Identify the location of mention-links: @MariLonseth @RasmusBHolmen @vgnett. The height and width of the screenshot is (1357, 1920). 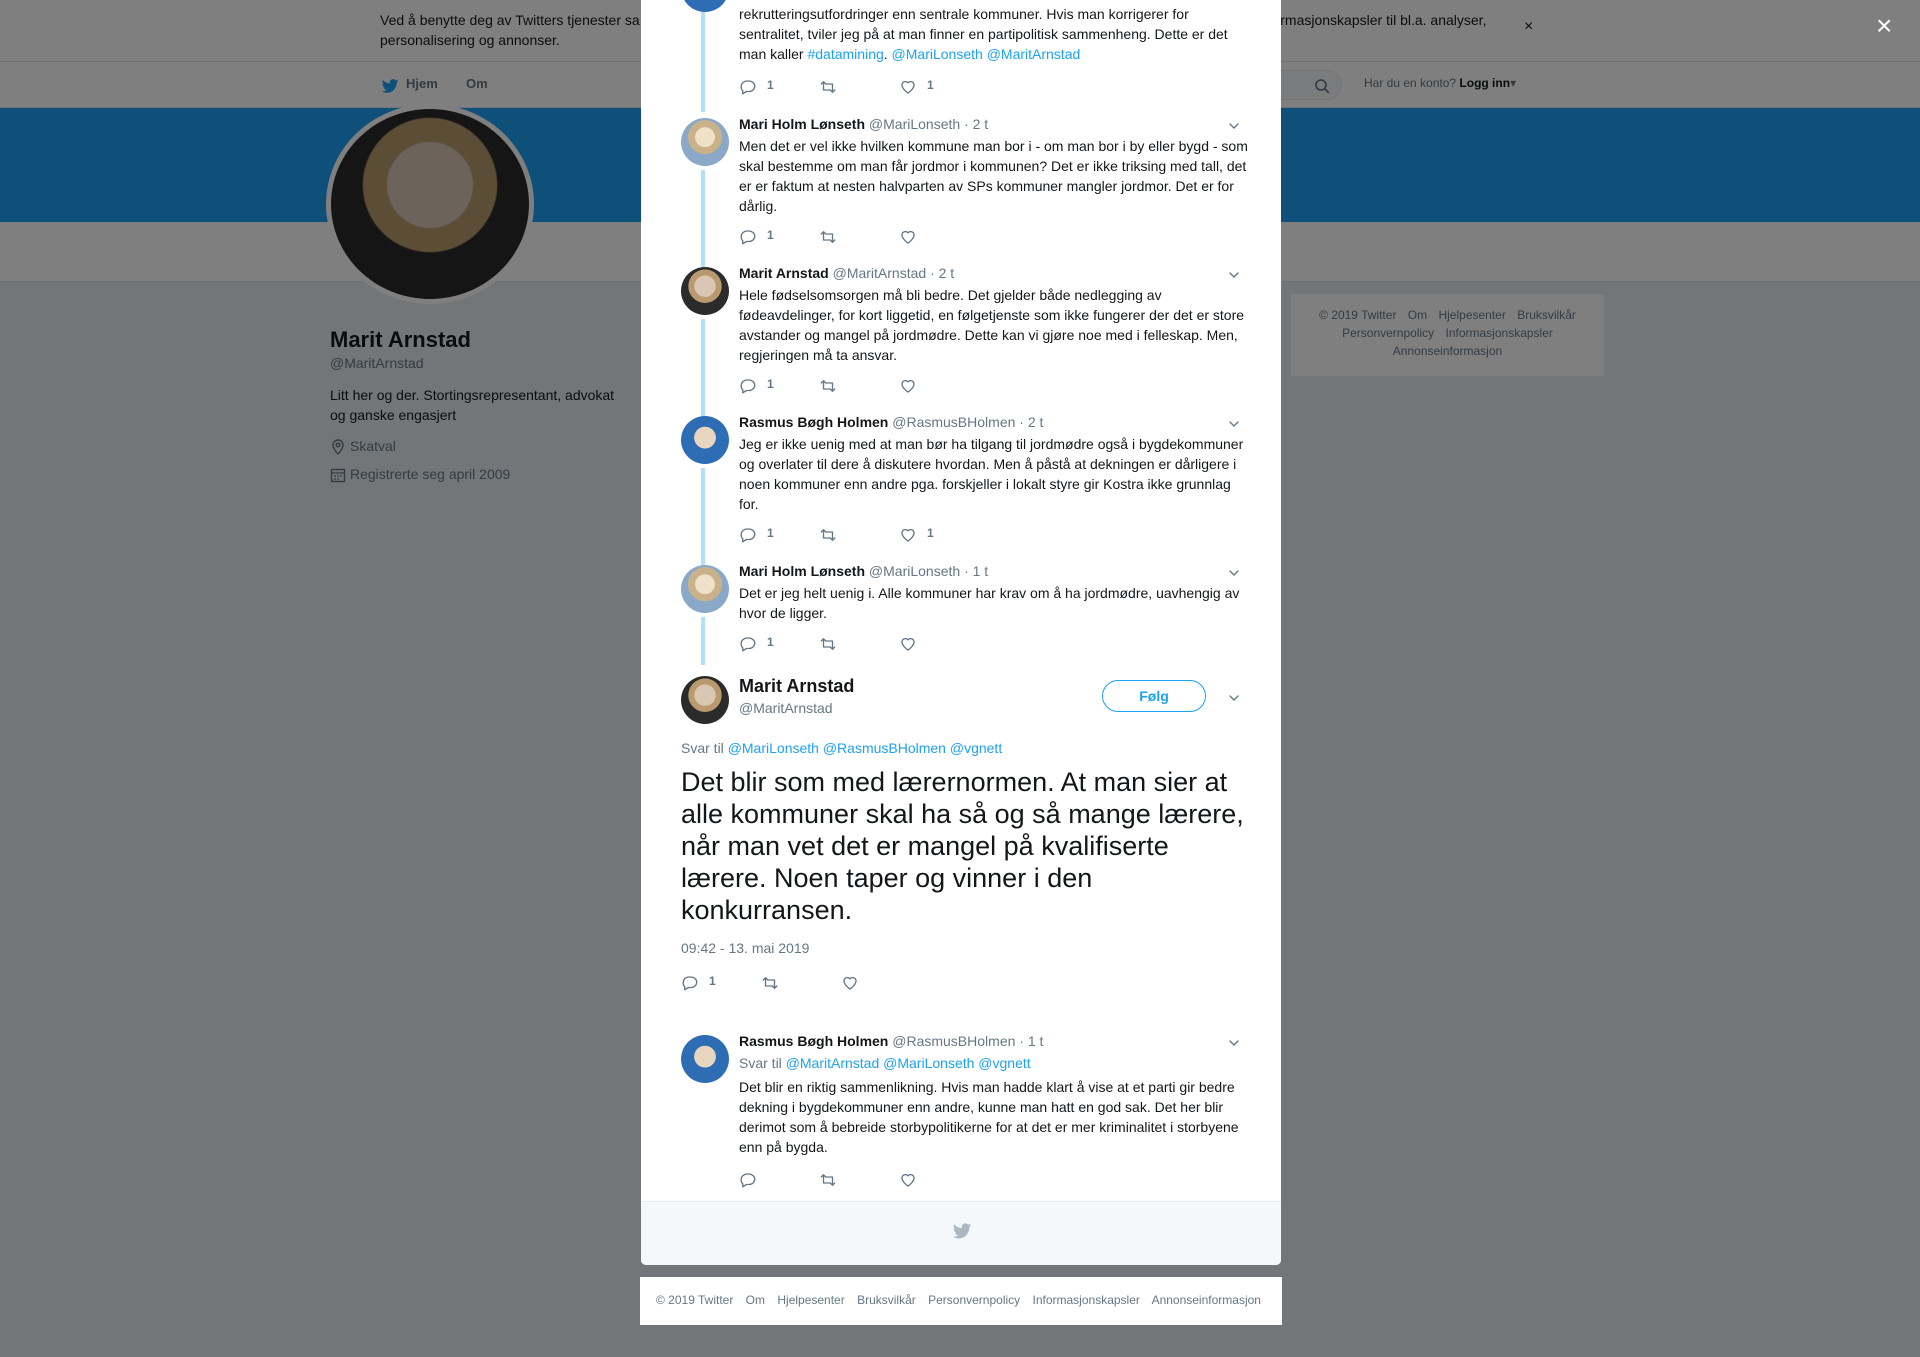
(865, 748).